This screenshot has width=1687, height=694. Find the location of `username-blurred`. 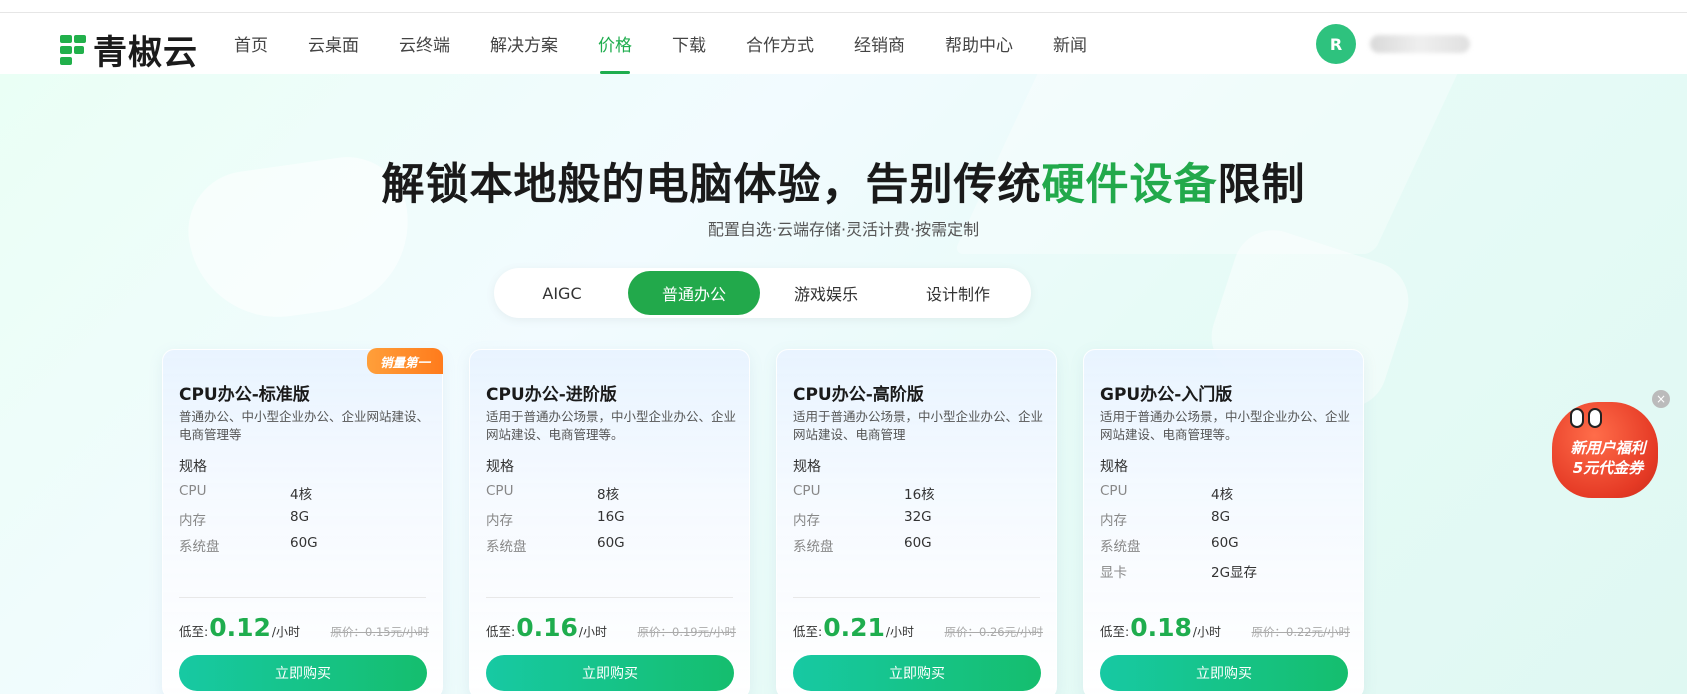

username-blurred is located at coordinates (1420, 44).